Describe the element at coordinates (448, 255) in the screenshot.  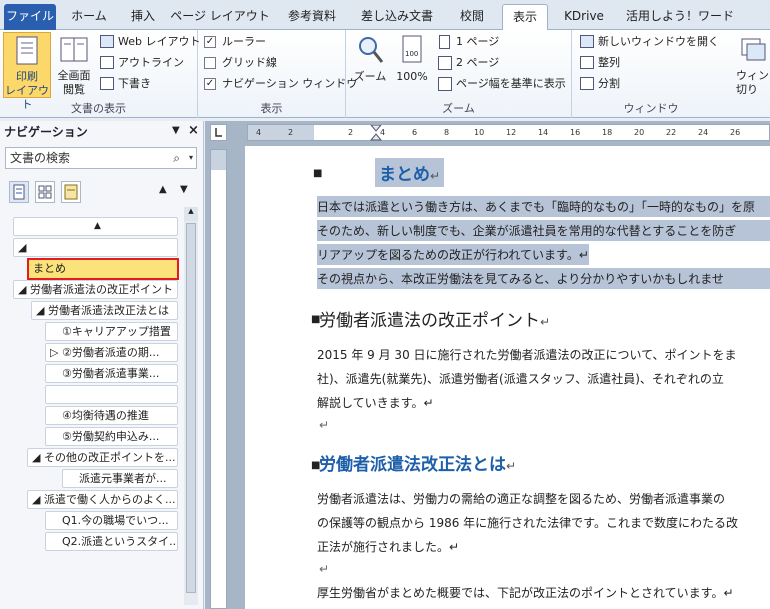
I see `para1-text: リアアップを図るための改正が行われています。` at that location.